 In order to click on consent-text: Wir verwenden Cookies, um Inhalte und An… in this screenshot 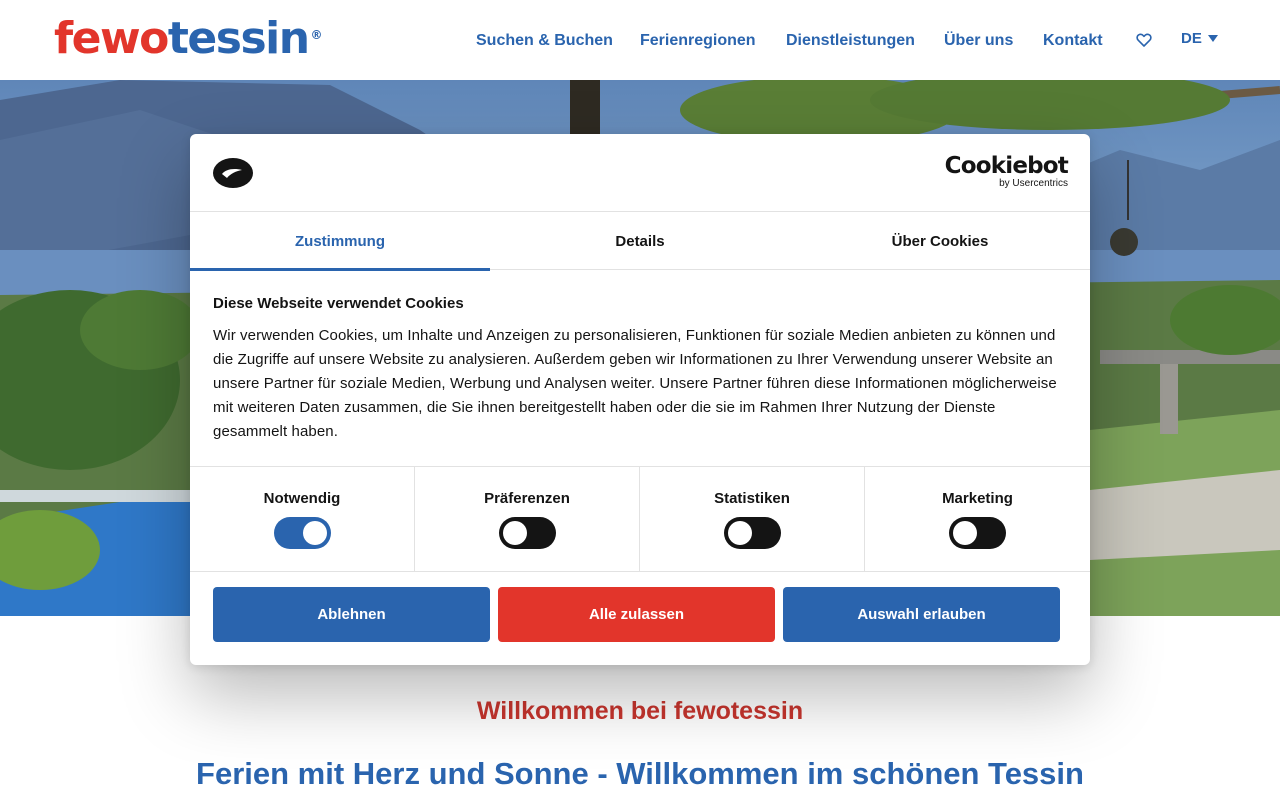, I will do `click(635, 383)`.